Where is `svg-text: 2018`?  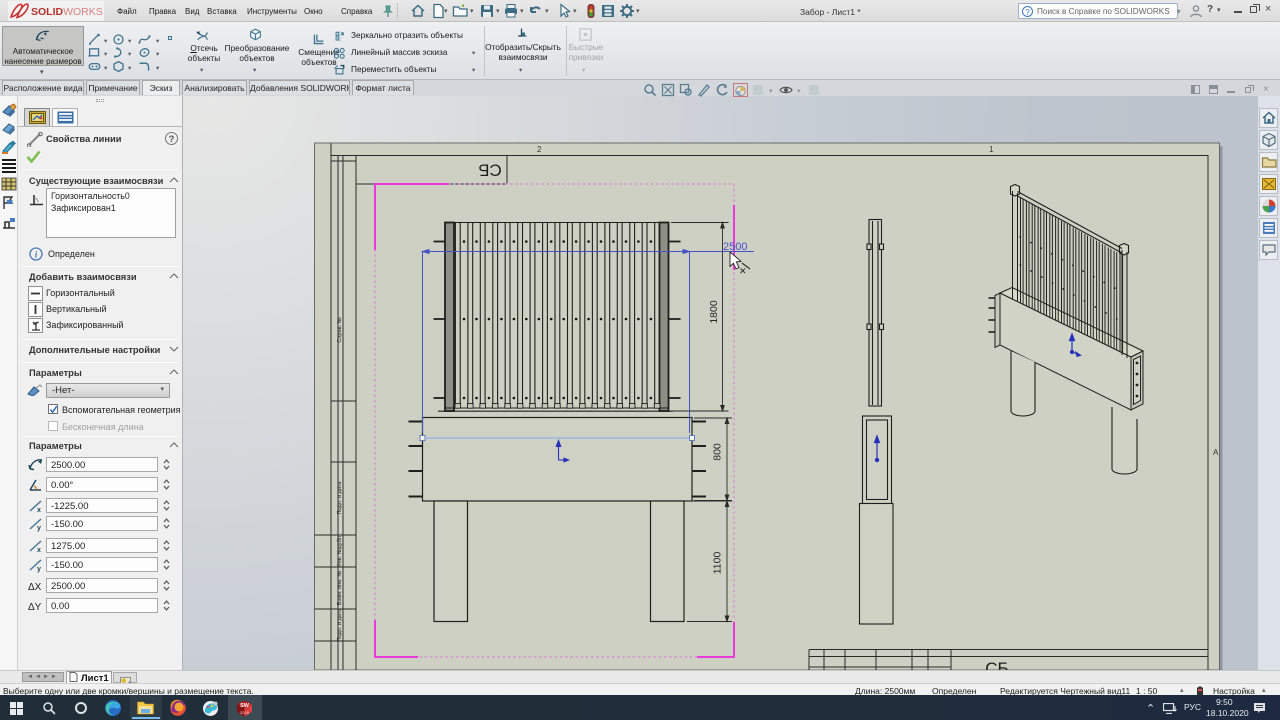
svg-text: 2018 is located at coordinates (245, 712).